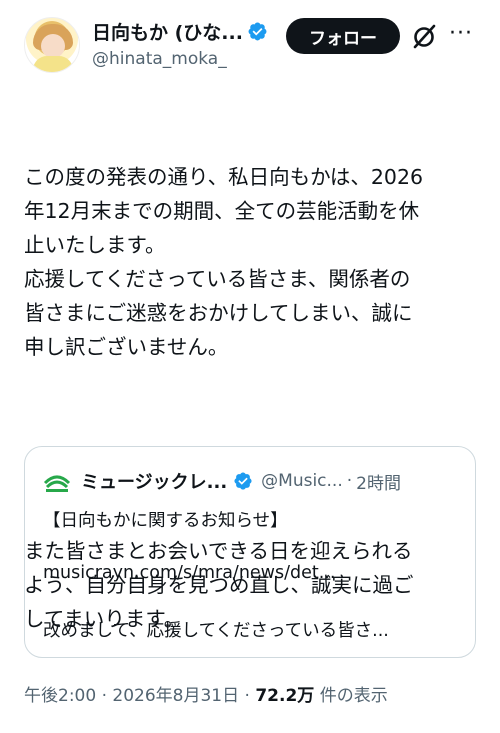 The width and height of the screenshot is (500, 733). I want to click on avatar-face, so click(53, 46).